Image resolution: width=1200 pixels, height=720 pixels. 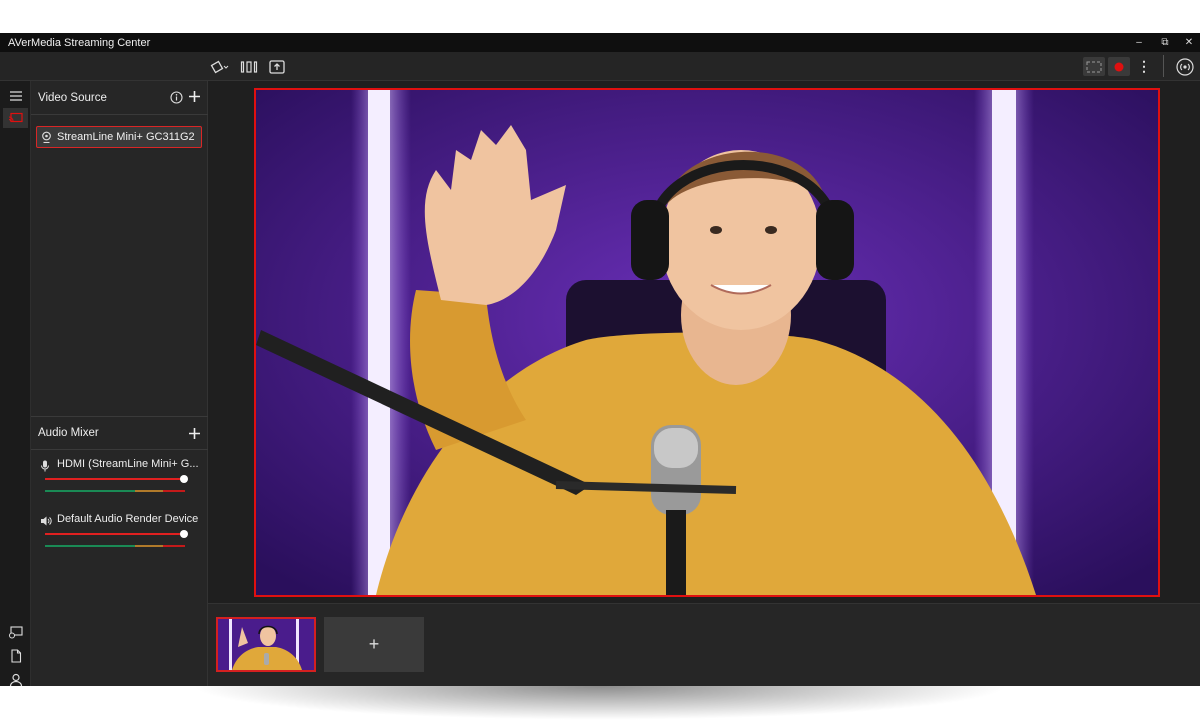 I want to click on video-source-label: StreamLine Mini+ GC311G2, so click(x=126, y=137).